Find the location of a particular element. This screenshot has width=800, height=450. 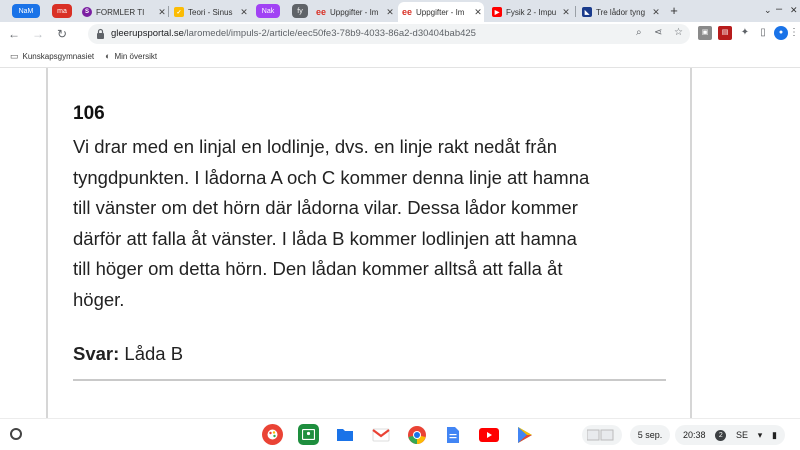

tab-group-label: Nak is located at coordinates (268, 11).